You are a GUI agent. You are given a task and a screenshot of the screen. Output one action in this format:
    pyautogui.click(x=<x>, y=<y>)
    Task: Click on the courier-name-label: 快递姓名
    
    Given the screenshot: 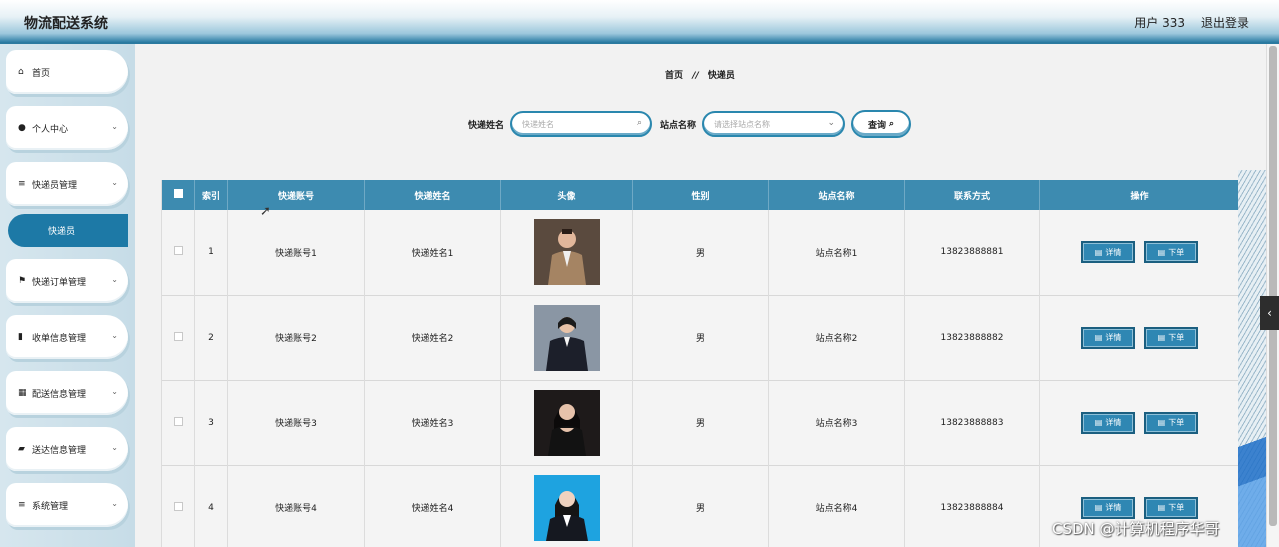 What is the action you would take?
    pyautogui.click(x=486, y=125)
    